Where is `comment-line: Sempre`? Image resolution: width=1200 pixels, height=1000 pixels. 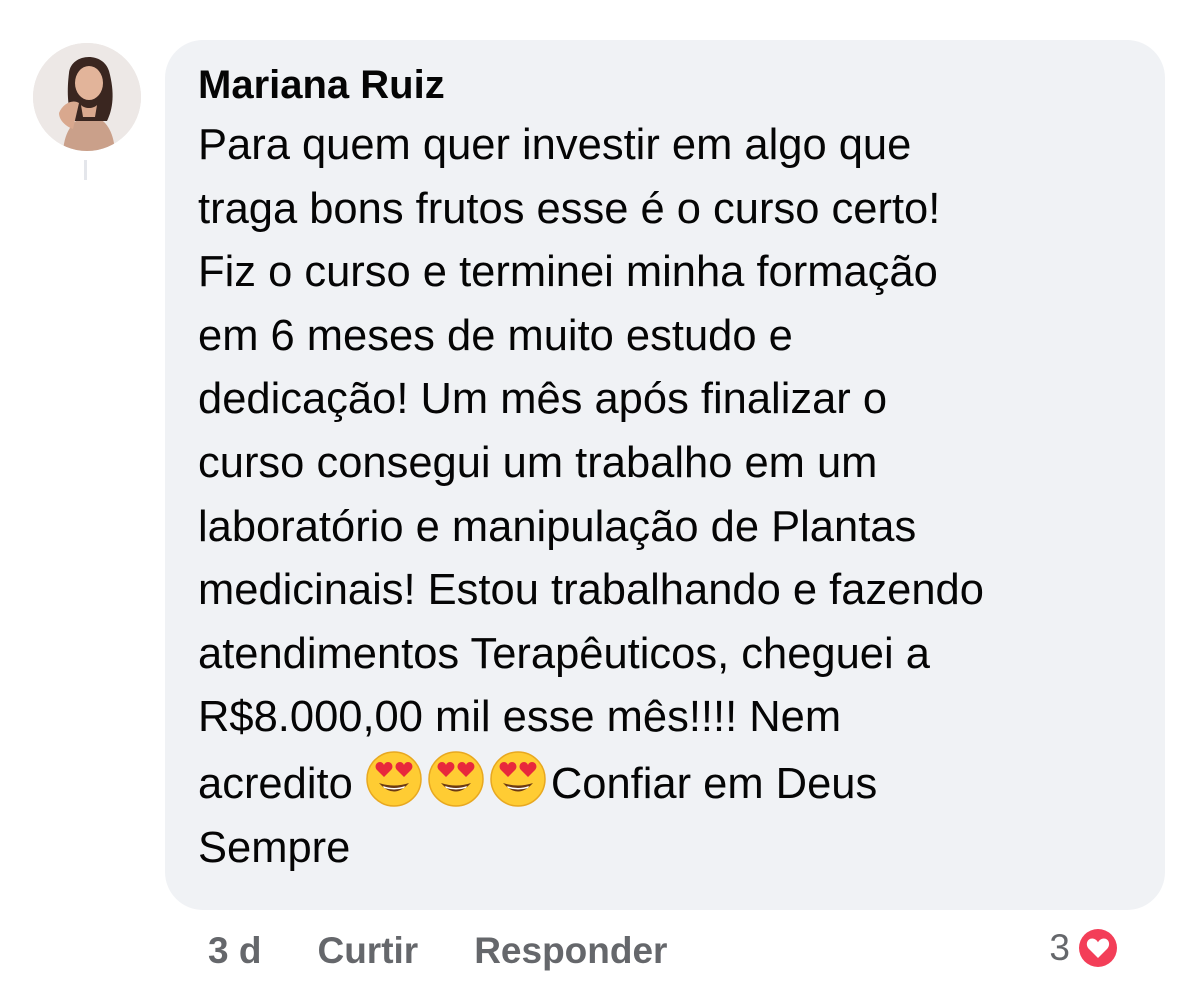
comment-line: Sempre is located at coordinates (274, 847).